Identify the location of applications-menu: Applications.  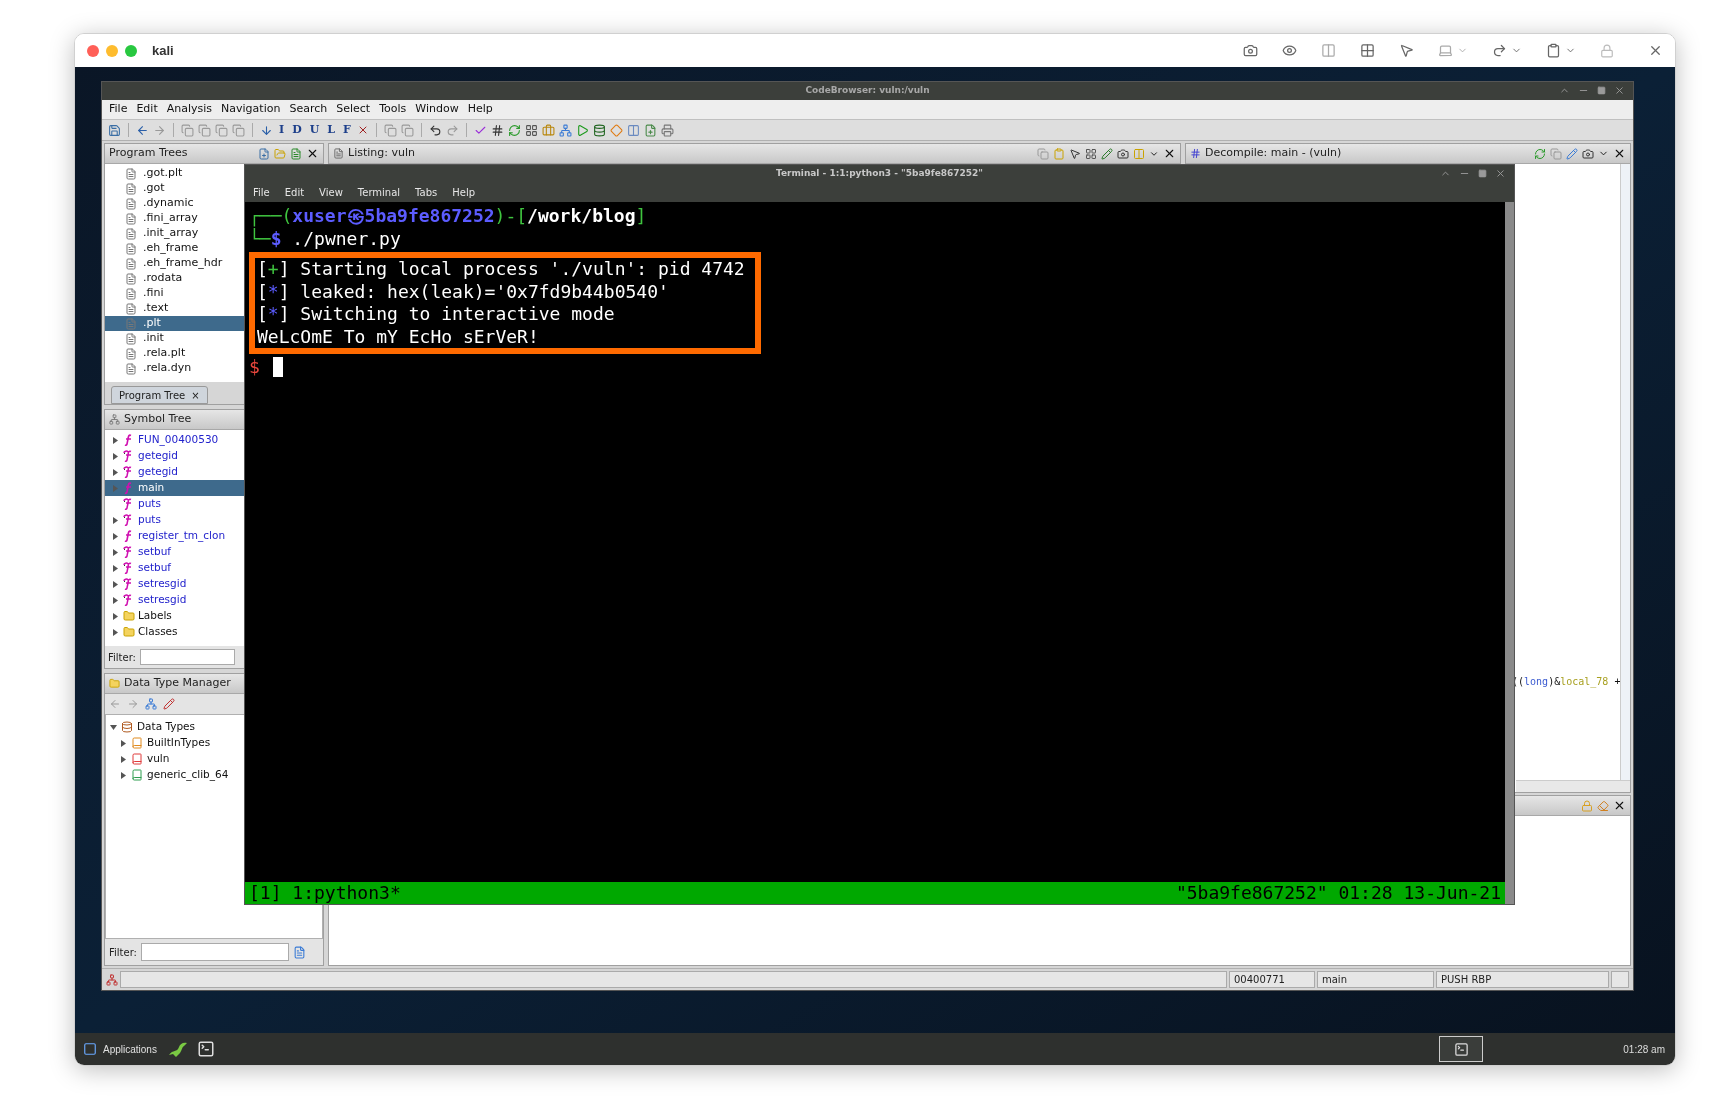
(120, 1049).